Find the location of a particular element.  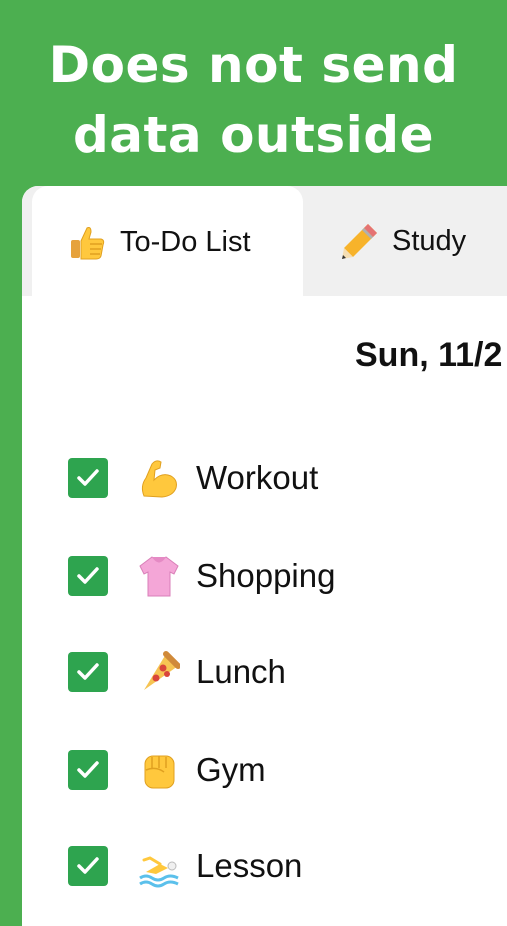

tab-bar: To-Do List Study is located at coordinates (264, 242).